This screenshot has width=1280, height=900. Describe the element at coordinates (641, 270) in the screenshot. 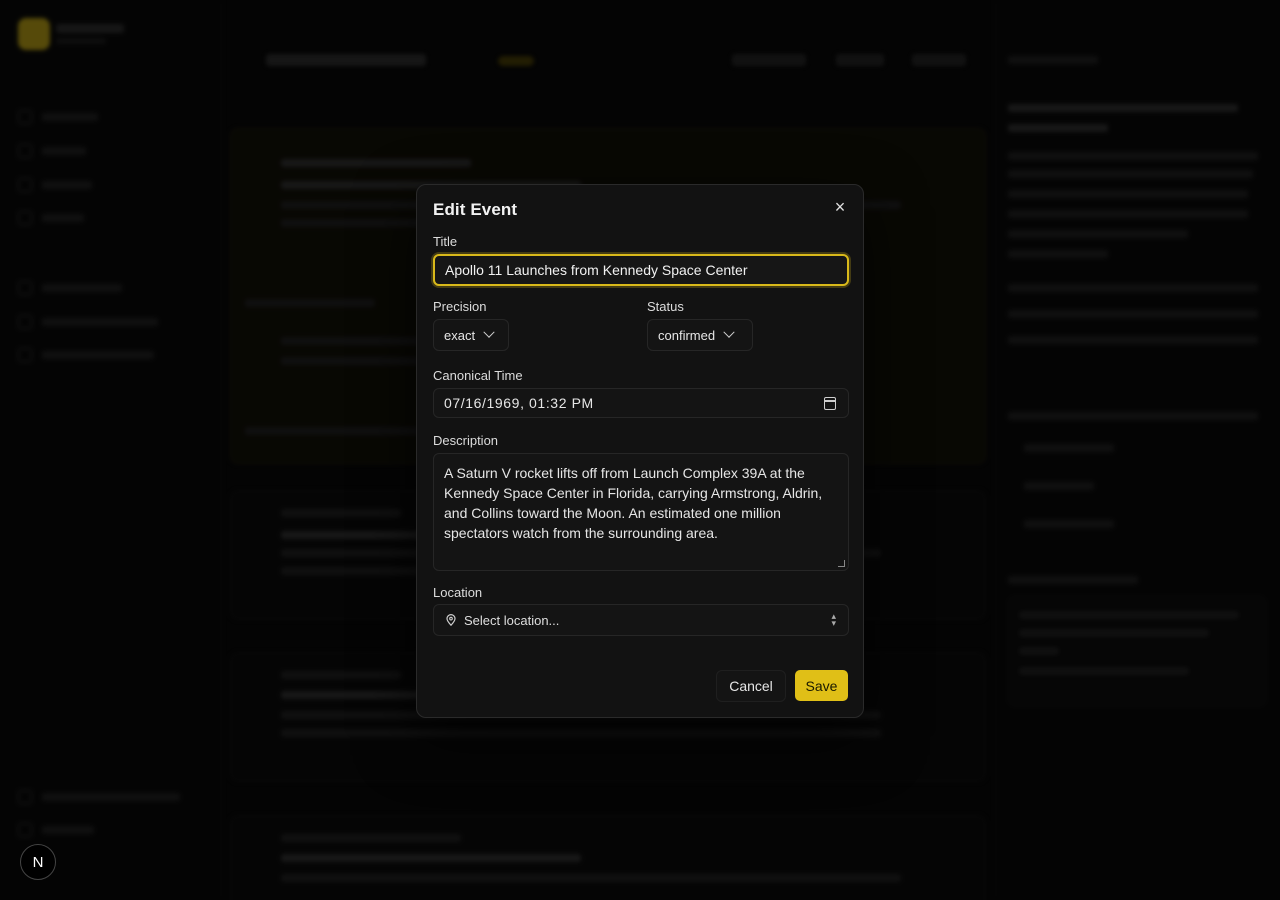

I see `title-input` at that location.